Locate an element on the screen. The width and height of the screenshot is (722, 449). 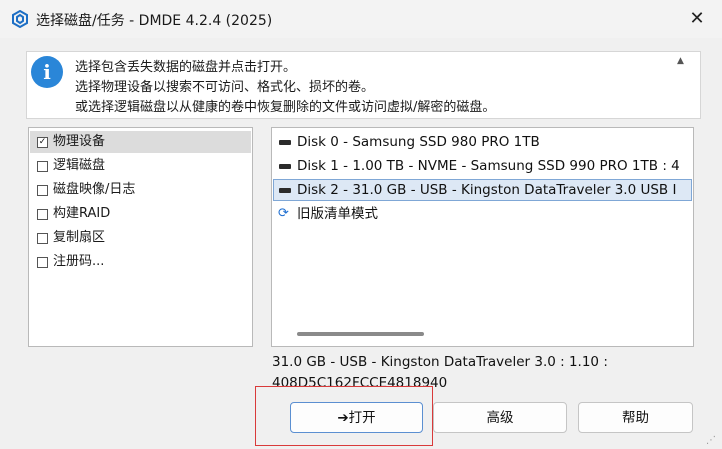
disk-item-0: Disk 0 - Samsung SSD 980 PRO 1TB is located at coordinates (482, 142).